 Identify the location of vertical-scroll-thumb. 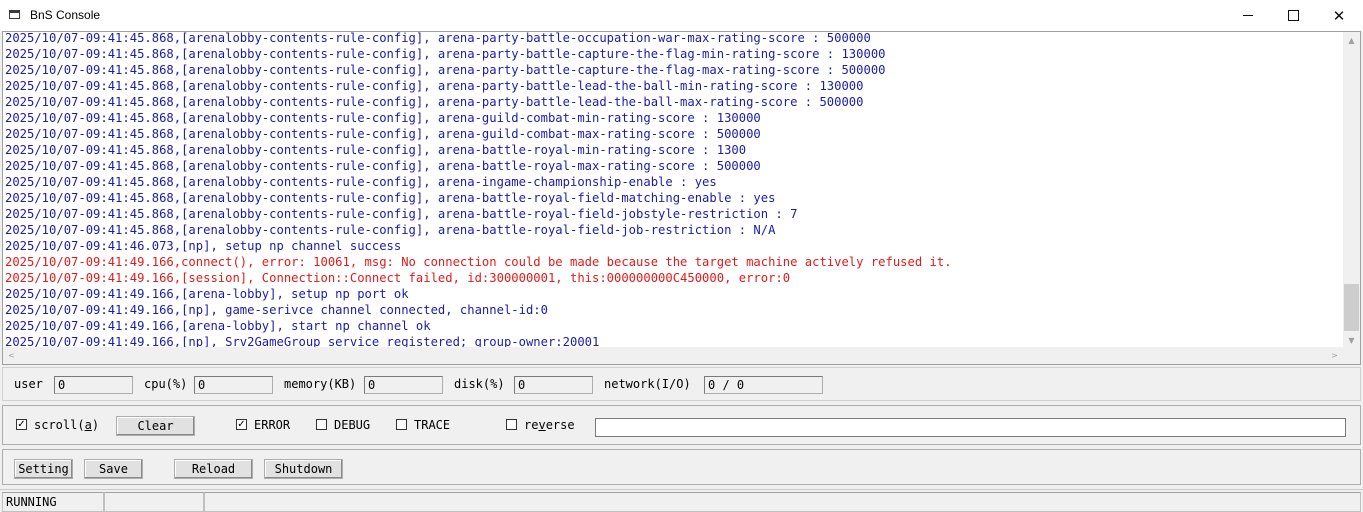
(1351, 307).